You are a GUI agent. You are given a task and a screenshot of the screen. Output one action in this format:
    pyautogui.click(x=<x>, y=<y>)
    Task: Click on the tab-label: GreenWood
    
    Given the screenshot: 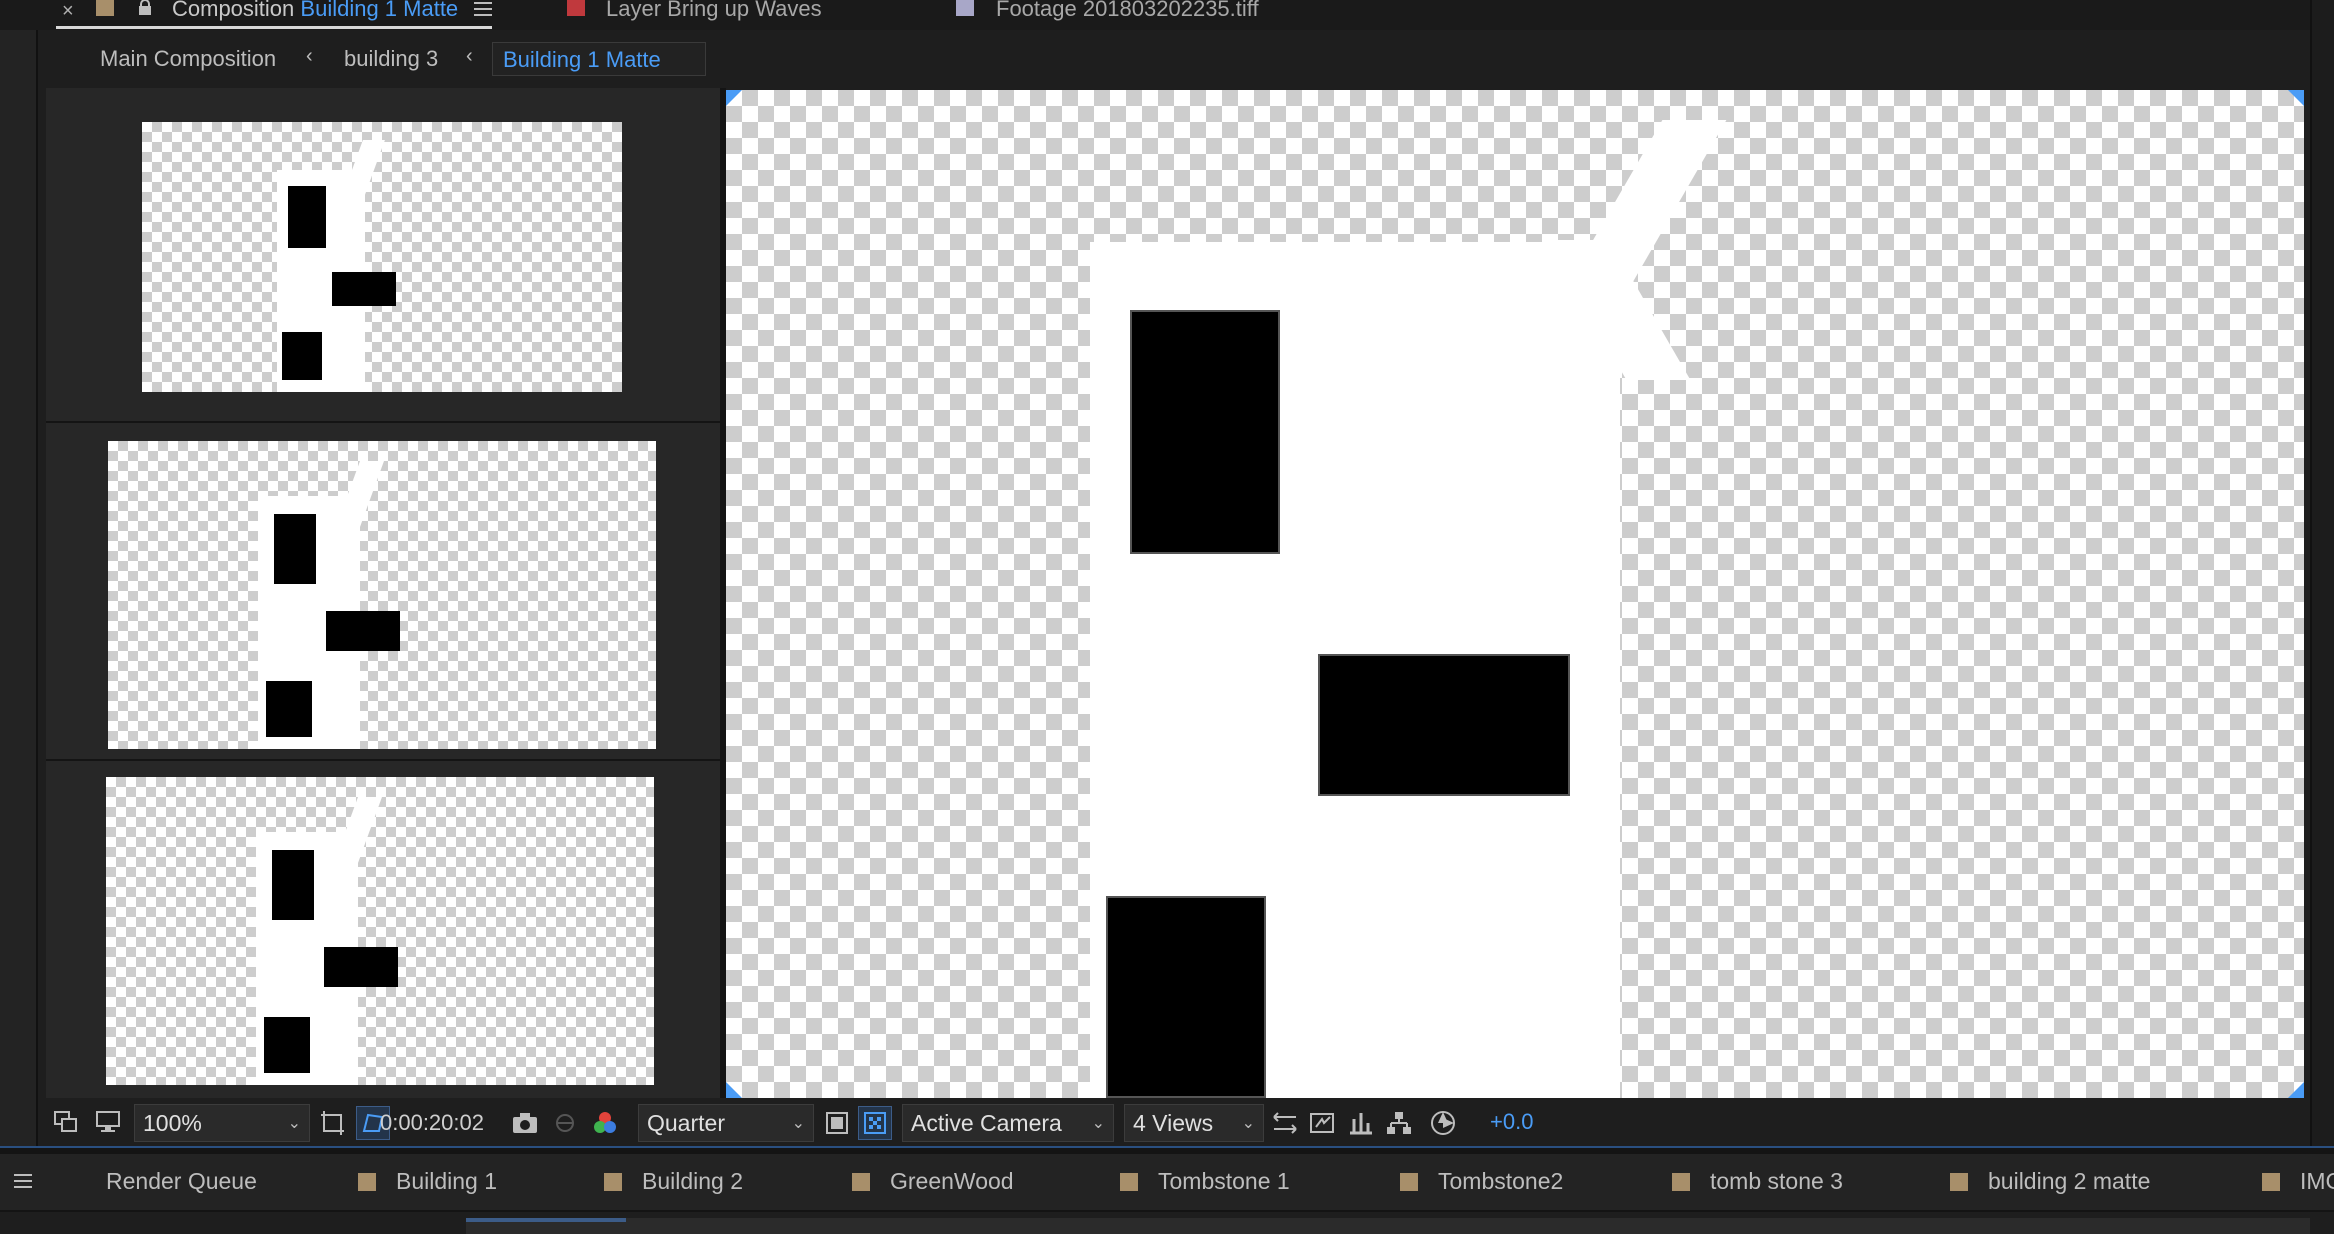 What is the action you would take?
    pyautogui.click(x=952, y=1181)
    